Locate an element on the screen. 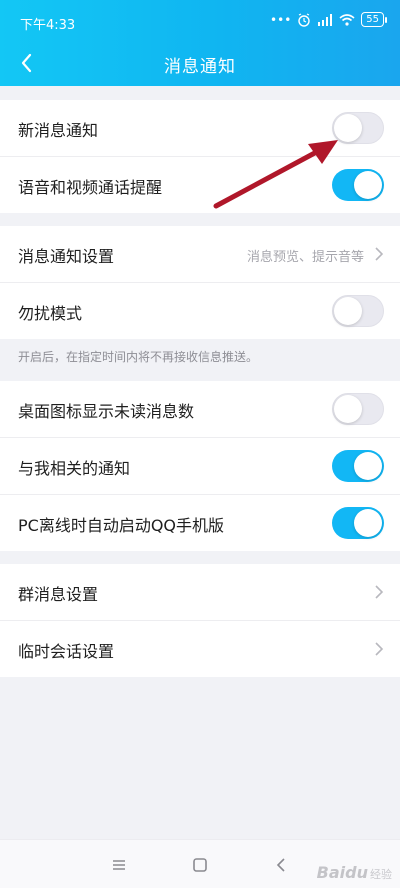 This screenshot has height=888, width=400. title-bar: 消息通知 is located at coordinates (200, 63).